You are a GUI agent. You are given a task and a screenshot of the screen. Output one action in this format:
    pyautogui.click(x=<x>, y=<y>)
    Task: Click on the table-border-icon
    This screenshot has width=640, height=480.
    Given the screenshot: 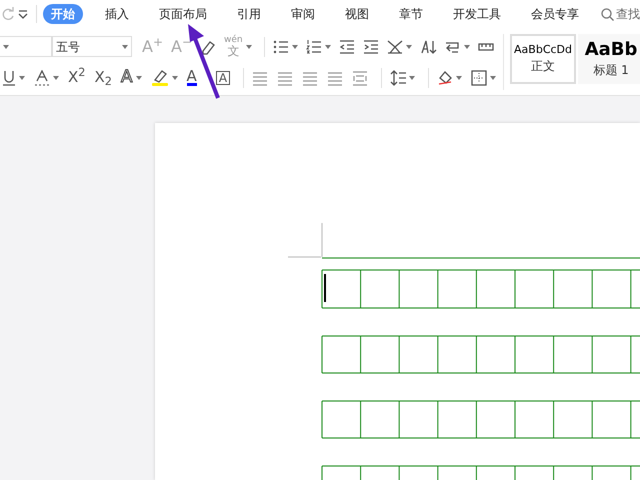 What is the action you would take?
    pyautogui.click(x=479, y=78)
    